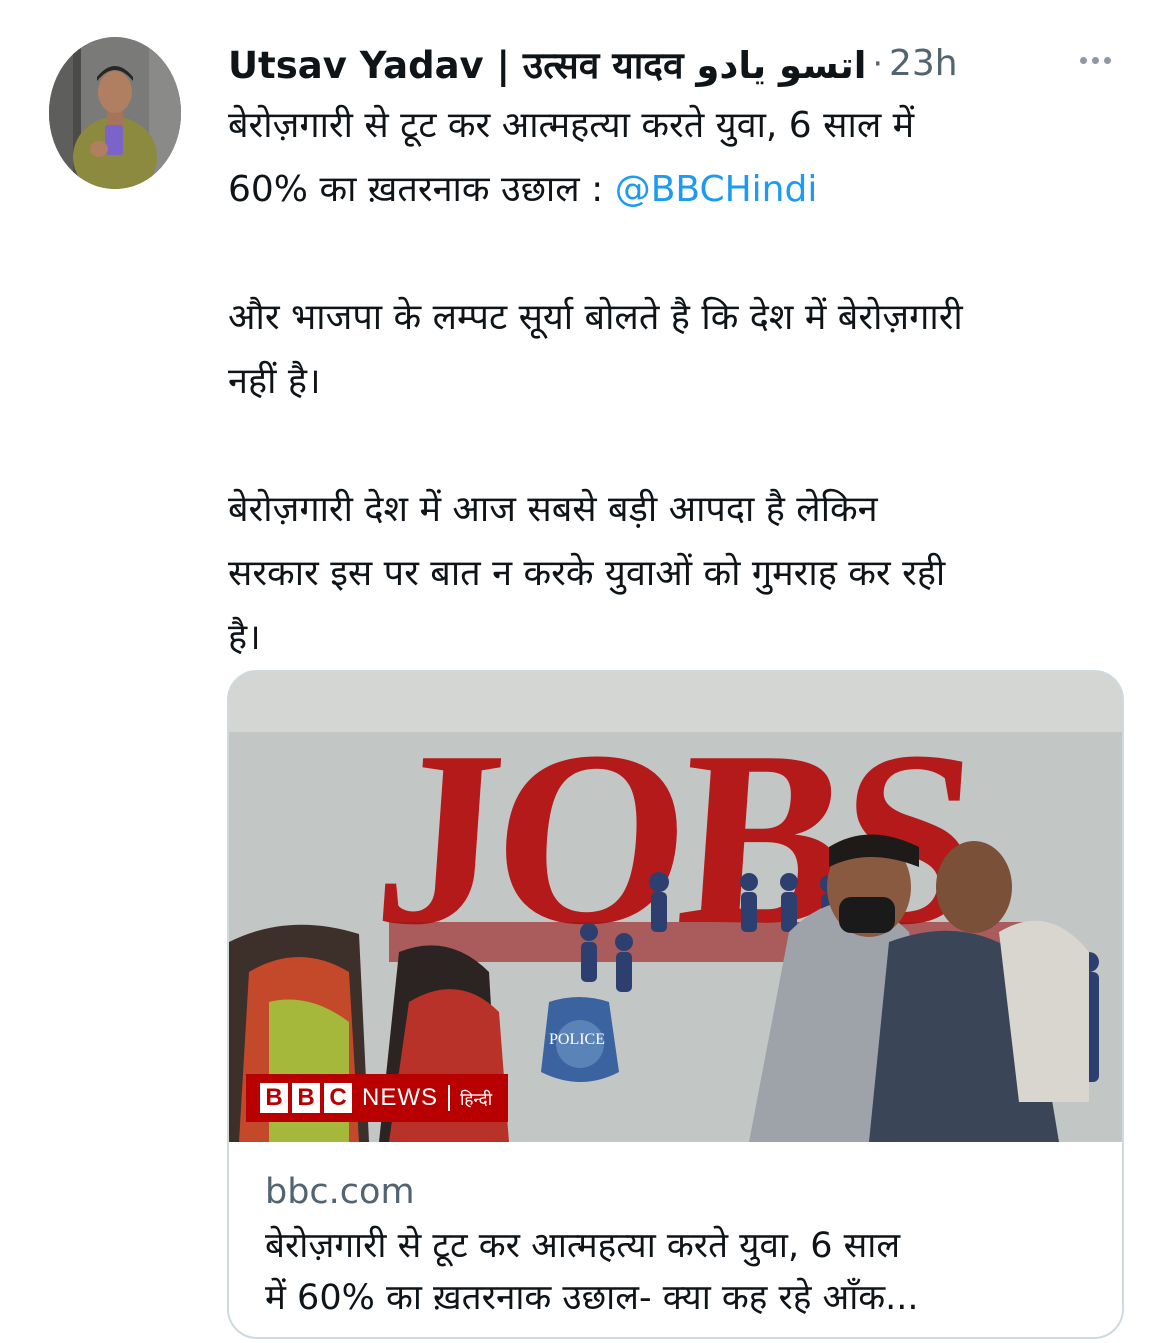 Image resolution: width=1170 pixels, height=1343 pixels. I want to click on tweet-header: Utsav Yadav | उत्सव यादव اتسو یادو · 23h, so click(678, 63).